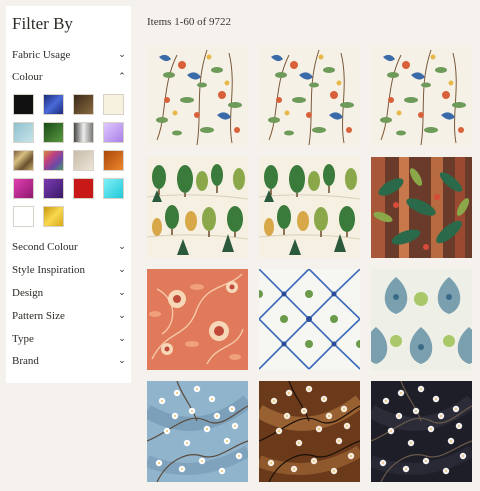 This screenshot has height=491, width=480. I want to click on product-tile-tropical-jungle, so click(421, 207).